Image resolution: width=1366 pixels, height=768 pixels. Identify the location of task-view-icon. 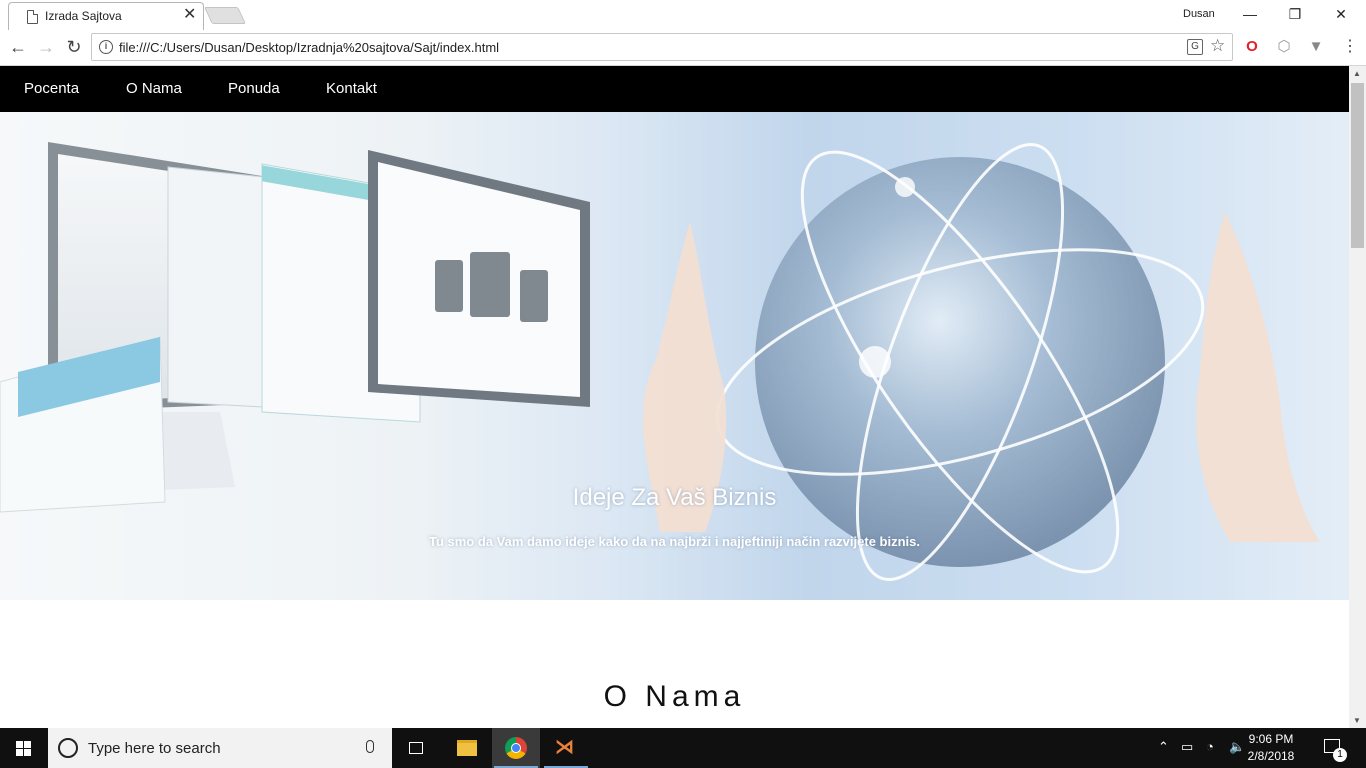
(416, 748).